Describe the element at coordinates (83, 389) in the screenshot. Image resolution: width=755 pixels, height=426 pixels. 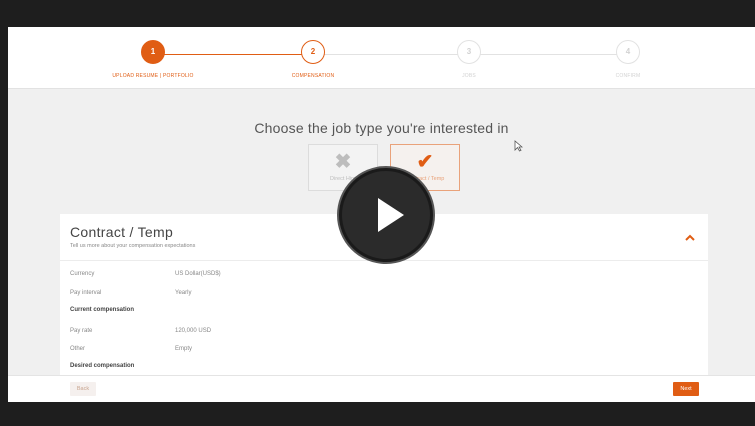
I see `back-button: Back` at that location.